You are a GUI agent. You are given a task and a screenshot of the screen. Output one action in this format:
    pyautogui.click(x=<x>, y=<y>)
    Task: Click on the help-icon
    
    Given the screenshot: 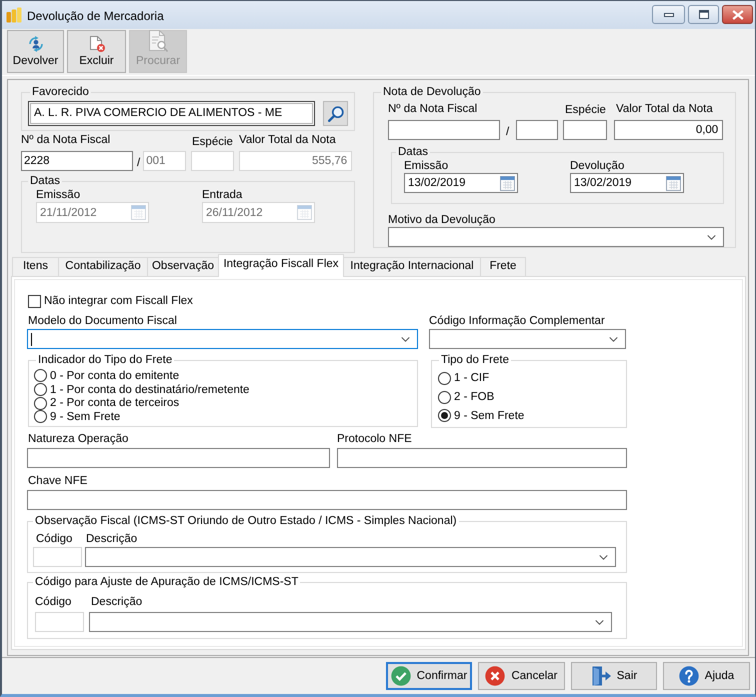 What is the action you would take?
    pyautogui.click(x=688, y=676)
    